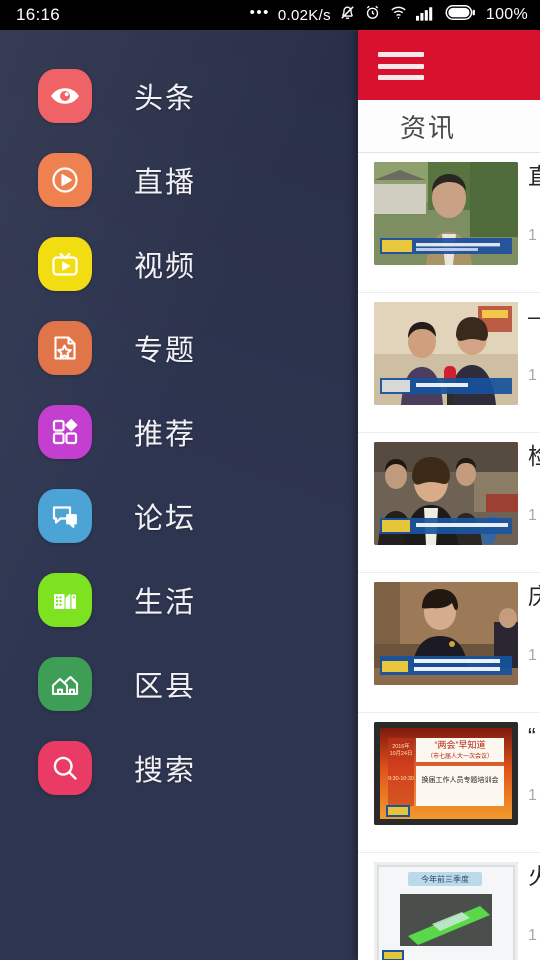  Describe the element at coordinates (534, 176) in the screenshot. I see `article-title: 直` at that location.